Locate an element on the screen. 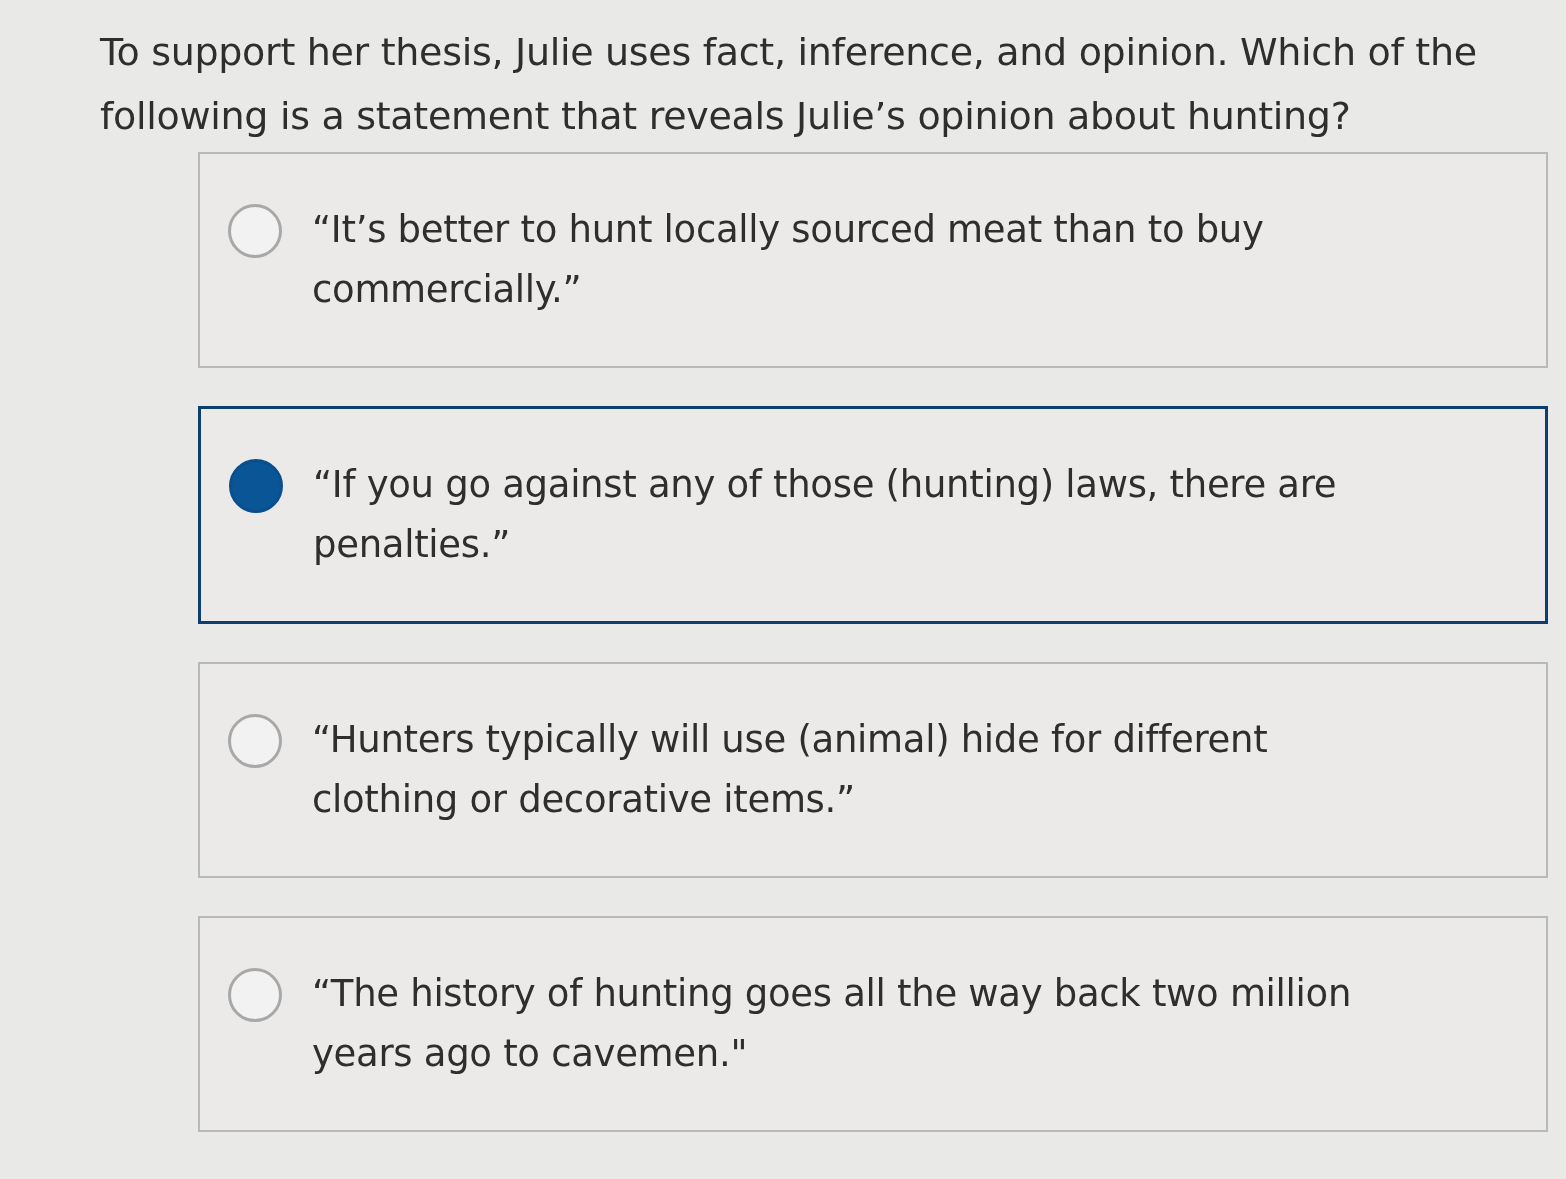 This screenshot has width=1566, height=1179. option-text: “If you go against any of those (hunting) laws, there are penalties.” is located at coordinates (825, 515).